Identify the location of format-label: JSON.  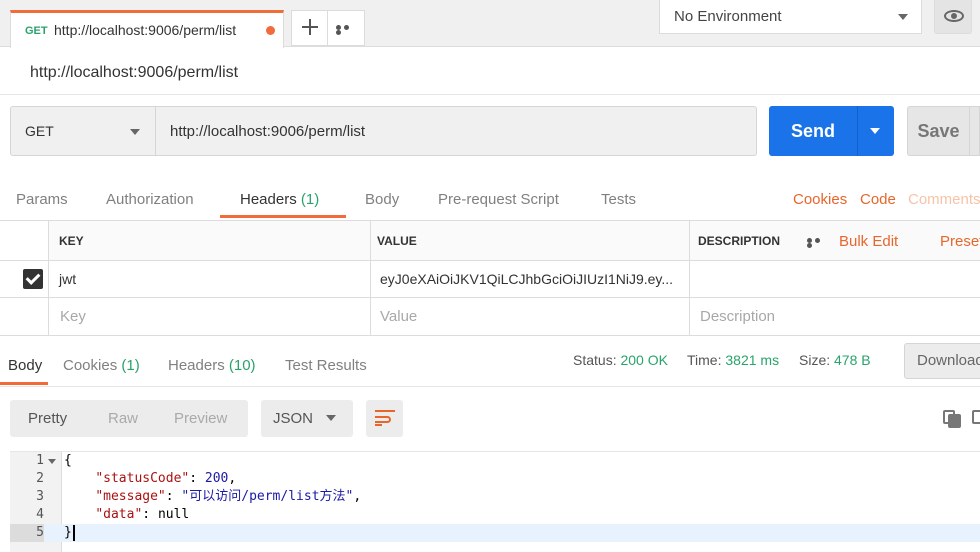
(293, 418).